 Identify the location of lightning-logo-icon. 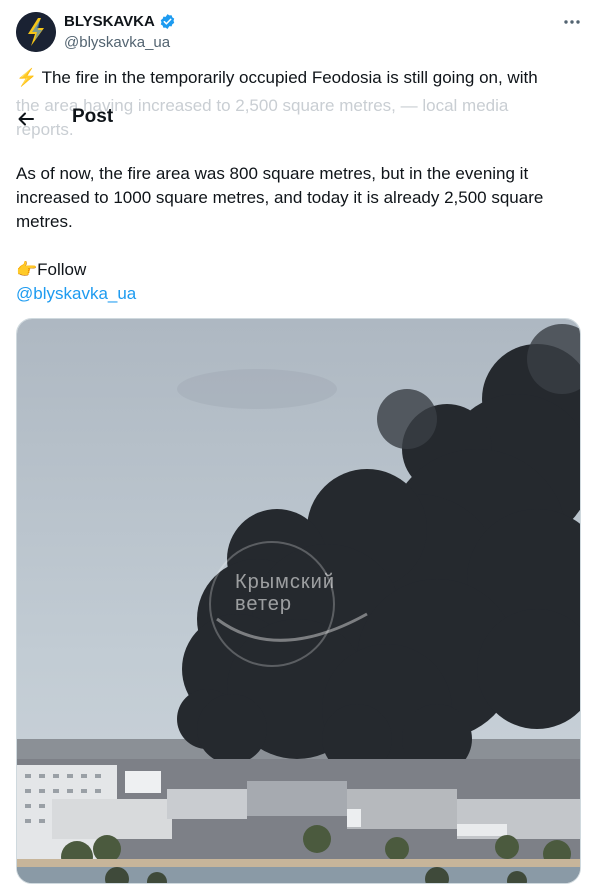
(36, 32).